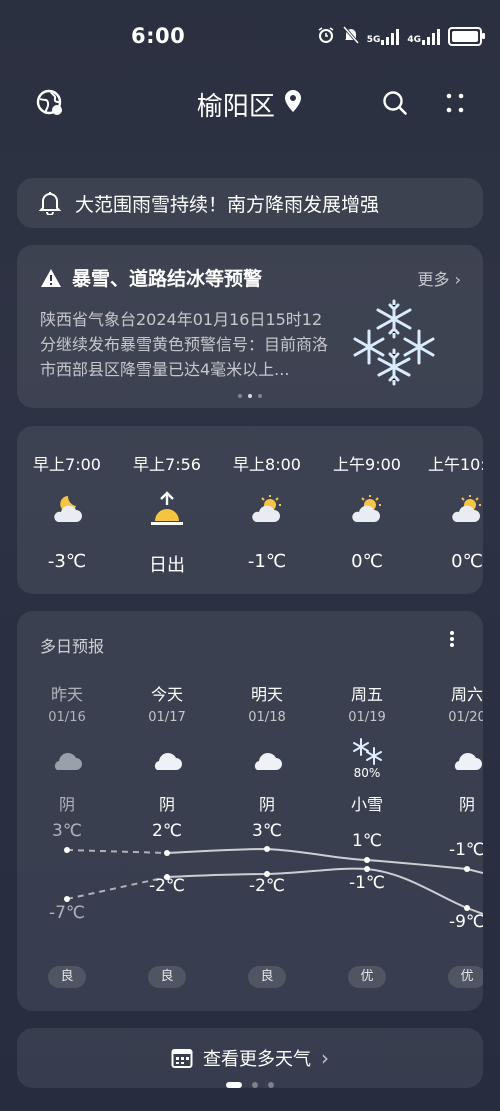  I want to click on bell-icon, so click(50, 203).